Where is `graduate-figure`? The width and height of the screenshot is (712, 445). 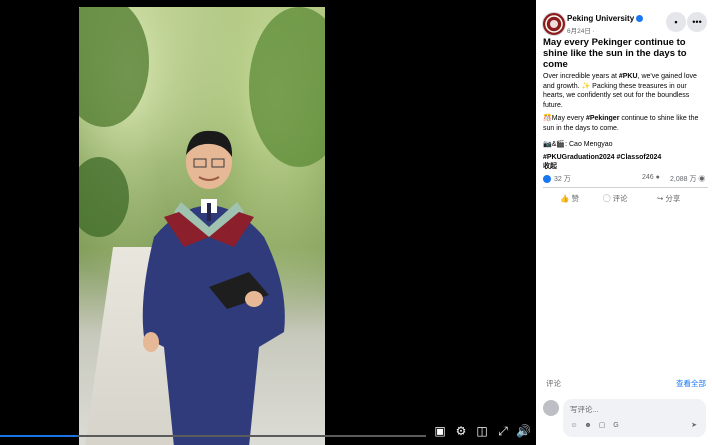
graduate-figure is located at coordinates (213, 287).